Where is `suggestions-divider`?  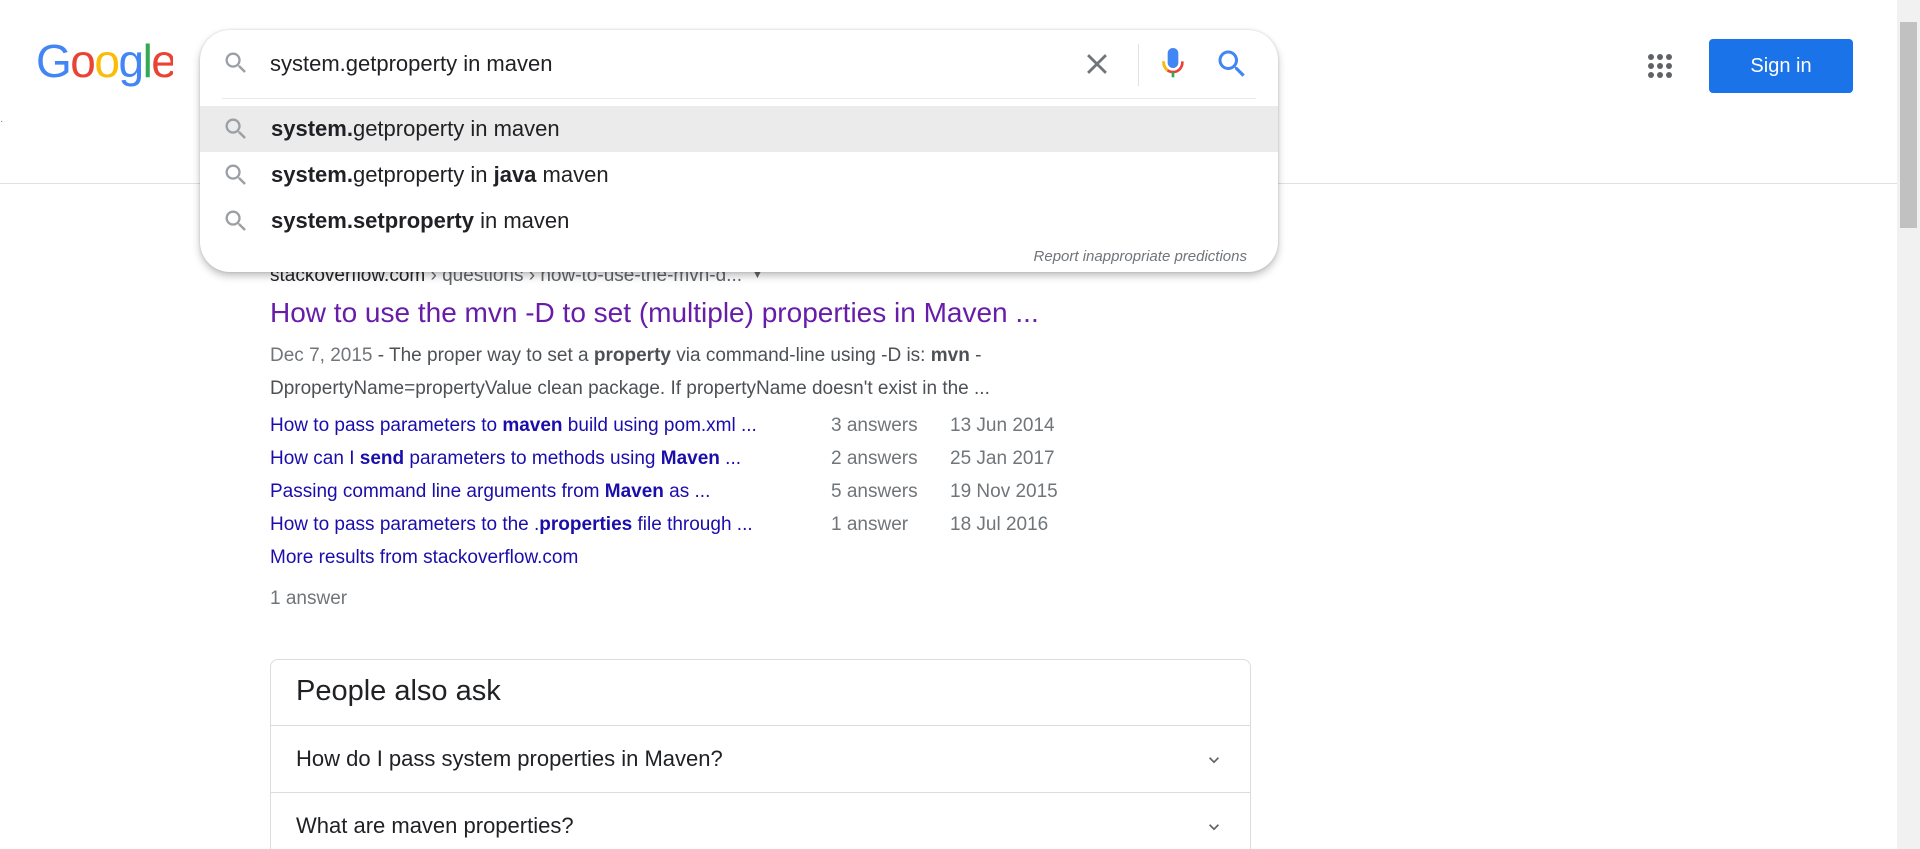
suggestions-divider is located at coordinates (739, 98).